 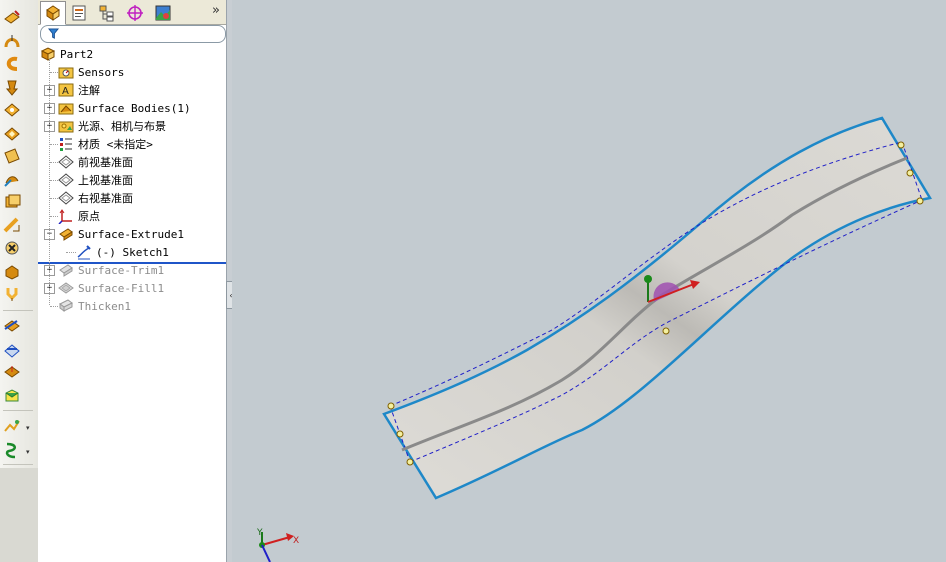 I want to click on filled-surface-button, so click(x=12, y=136).